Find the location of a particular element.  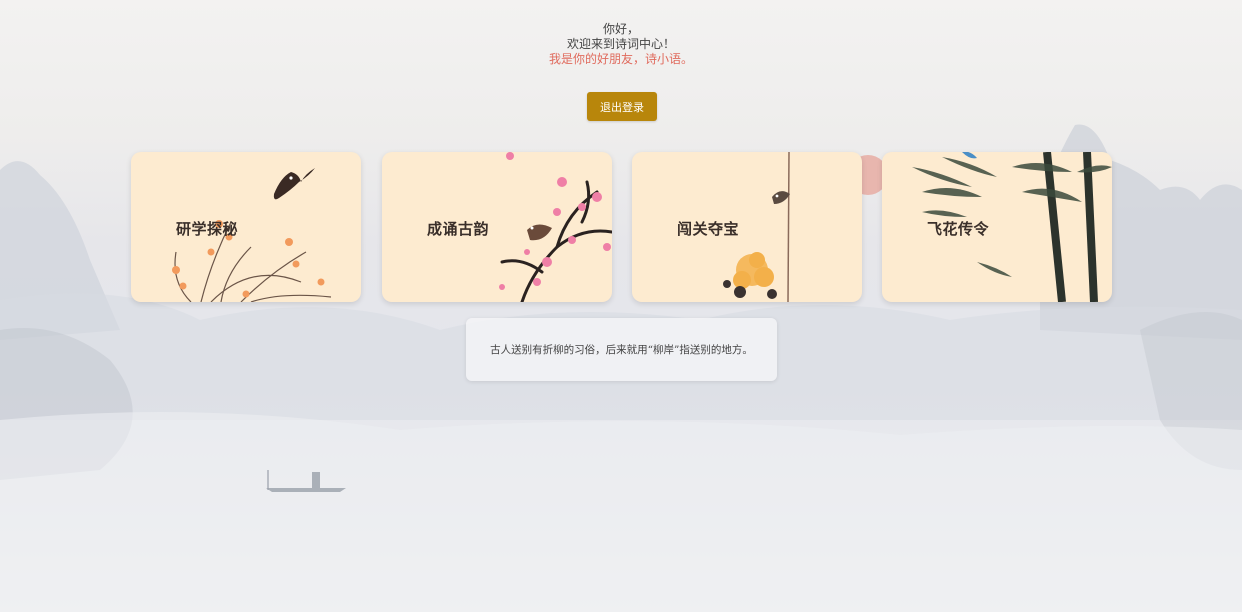

card-flying-flowers: 飞花传令 is located at coordinates (997, 227).